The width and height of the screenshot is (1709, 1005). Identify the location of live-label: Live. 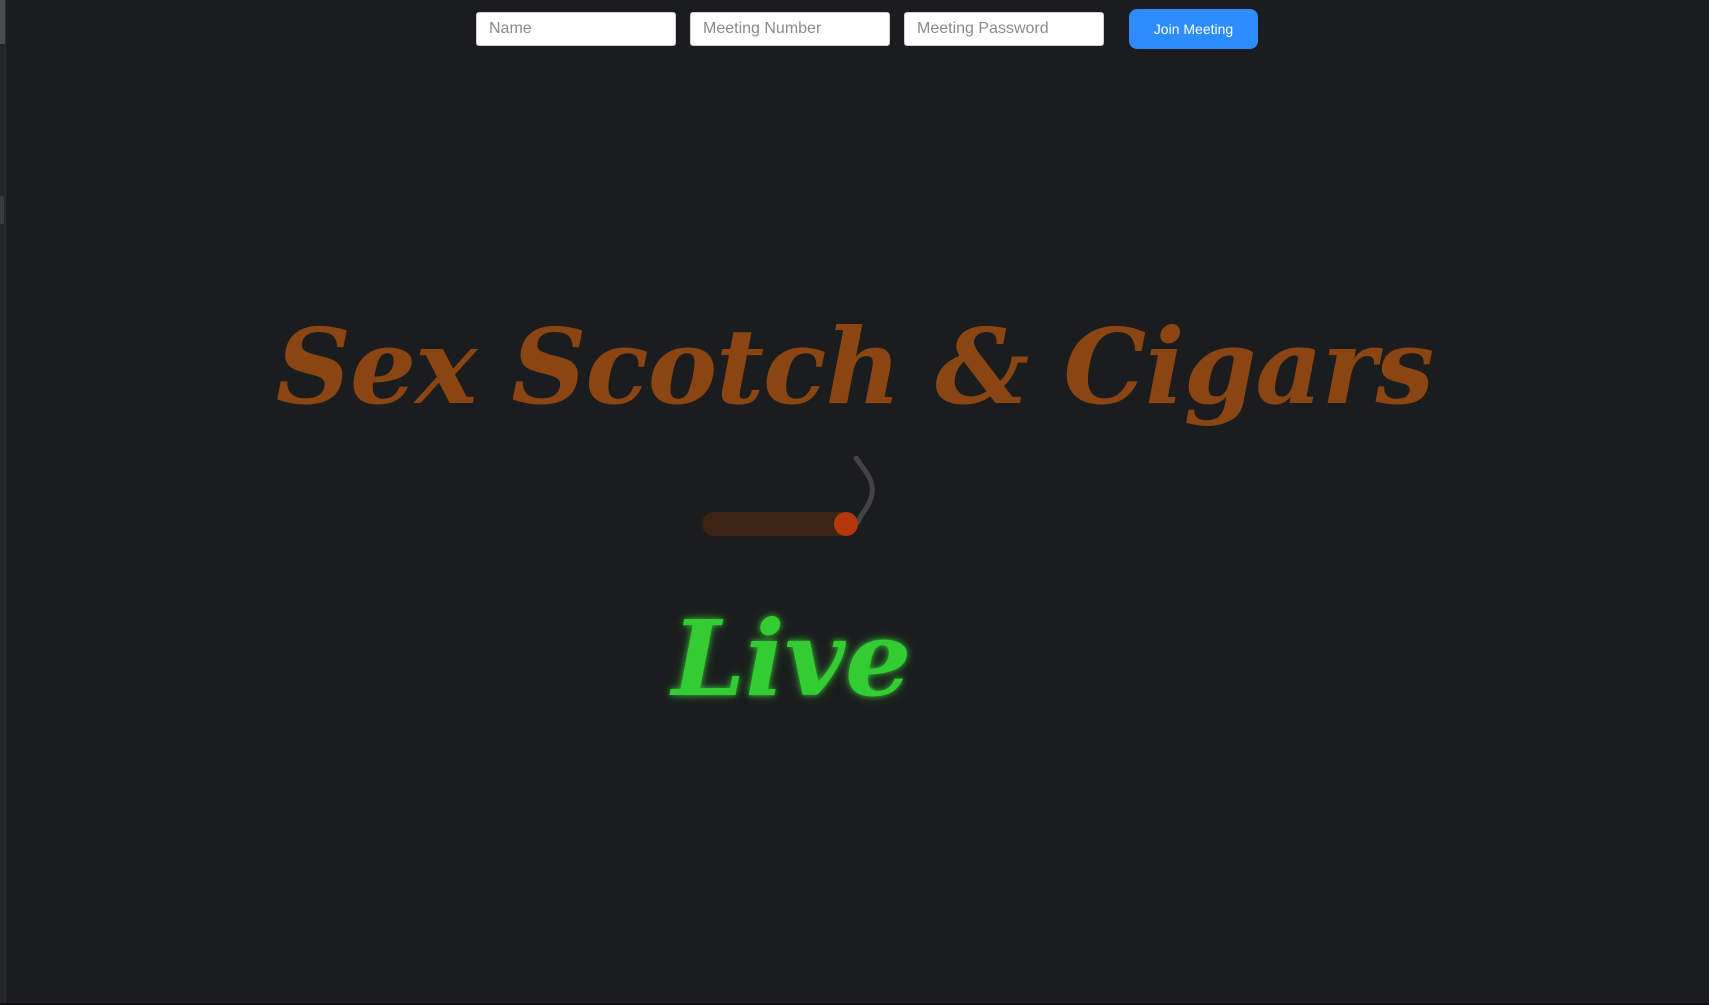
(792, 658).